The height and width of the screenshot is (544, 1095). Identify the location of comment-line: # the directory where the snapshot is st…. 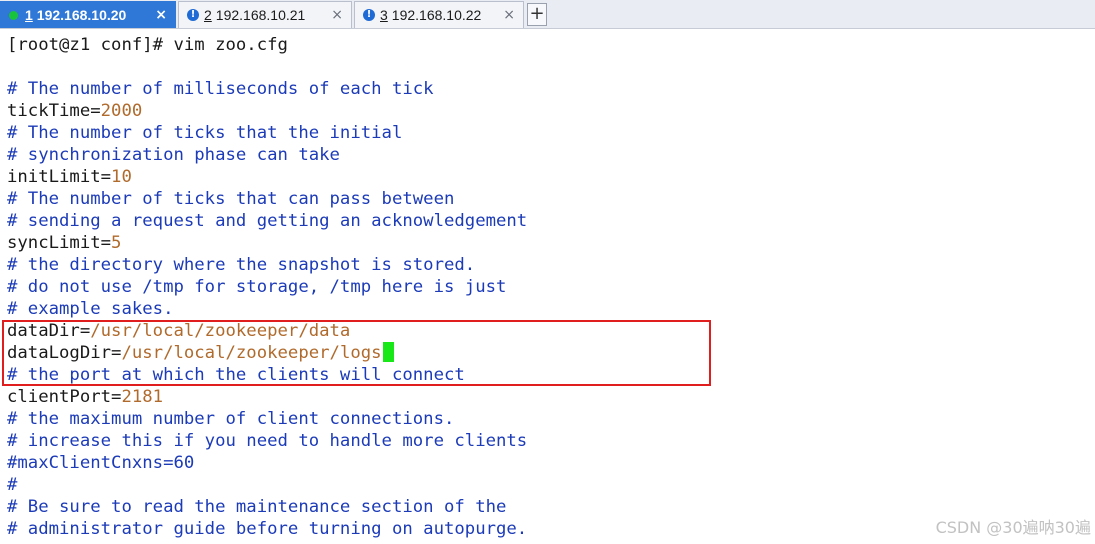
(241, 265).